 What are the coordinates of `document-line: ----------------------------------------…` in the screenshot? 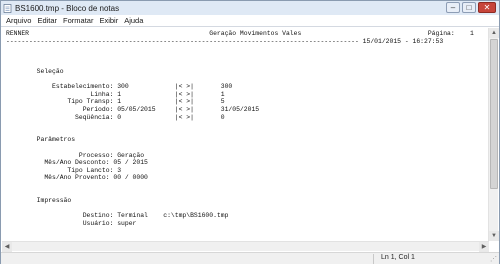 It's located at (225, 41).